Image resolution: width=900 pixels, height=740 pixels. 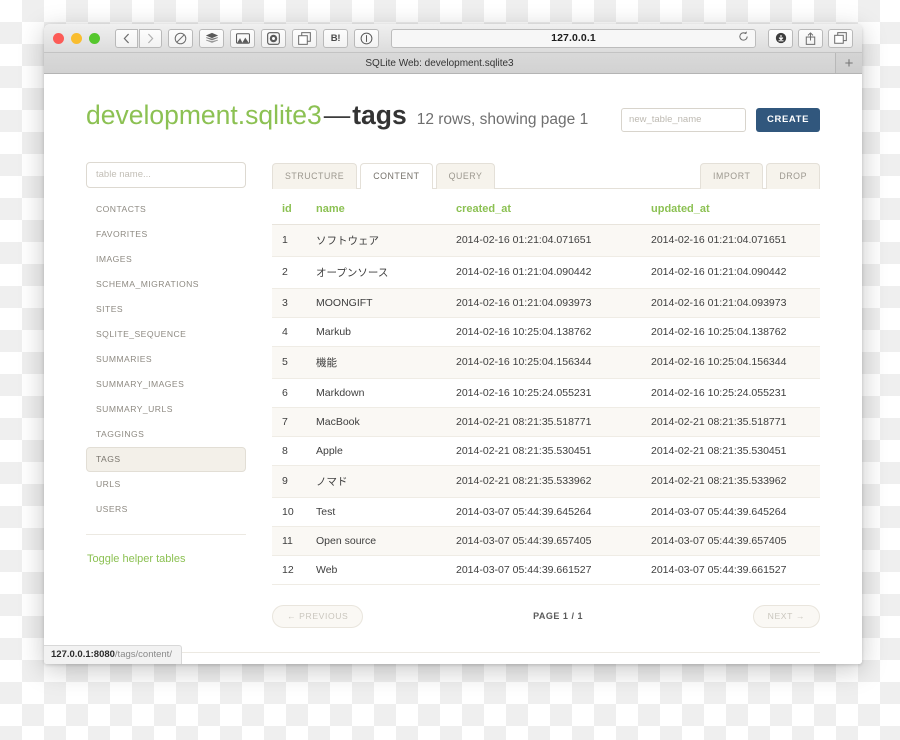 I want to click on previous-page-button: ← PREVIOUS, so click(x=318, y=616).